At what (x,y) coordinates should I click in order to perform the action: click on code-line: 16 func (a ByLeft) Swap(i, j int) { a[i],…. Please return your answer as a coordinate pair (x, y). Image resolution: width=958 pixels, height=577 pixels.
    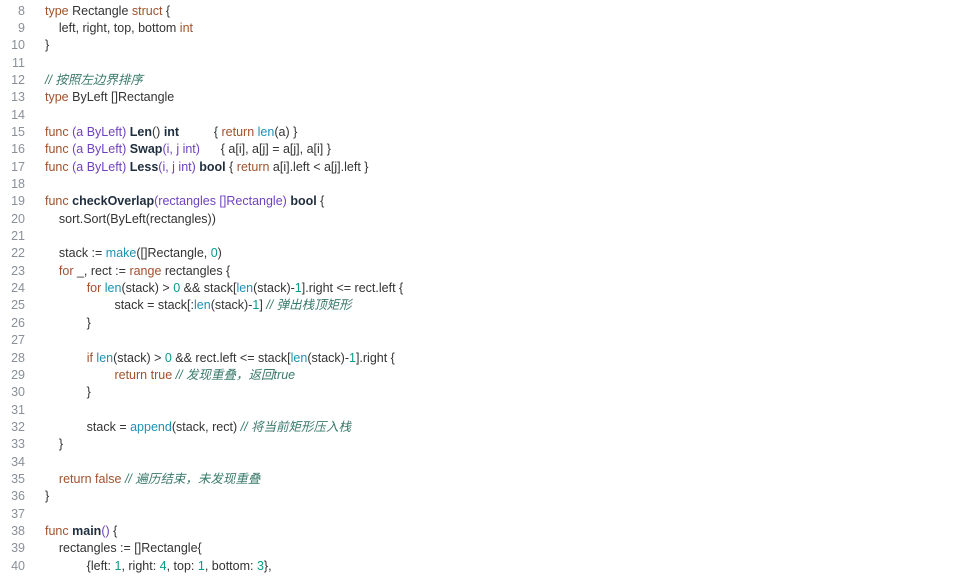
    Looking at the image, I should click on (479, 149).